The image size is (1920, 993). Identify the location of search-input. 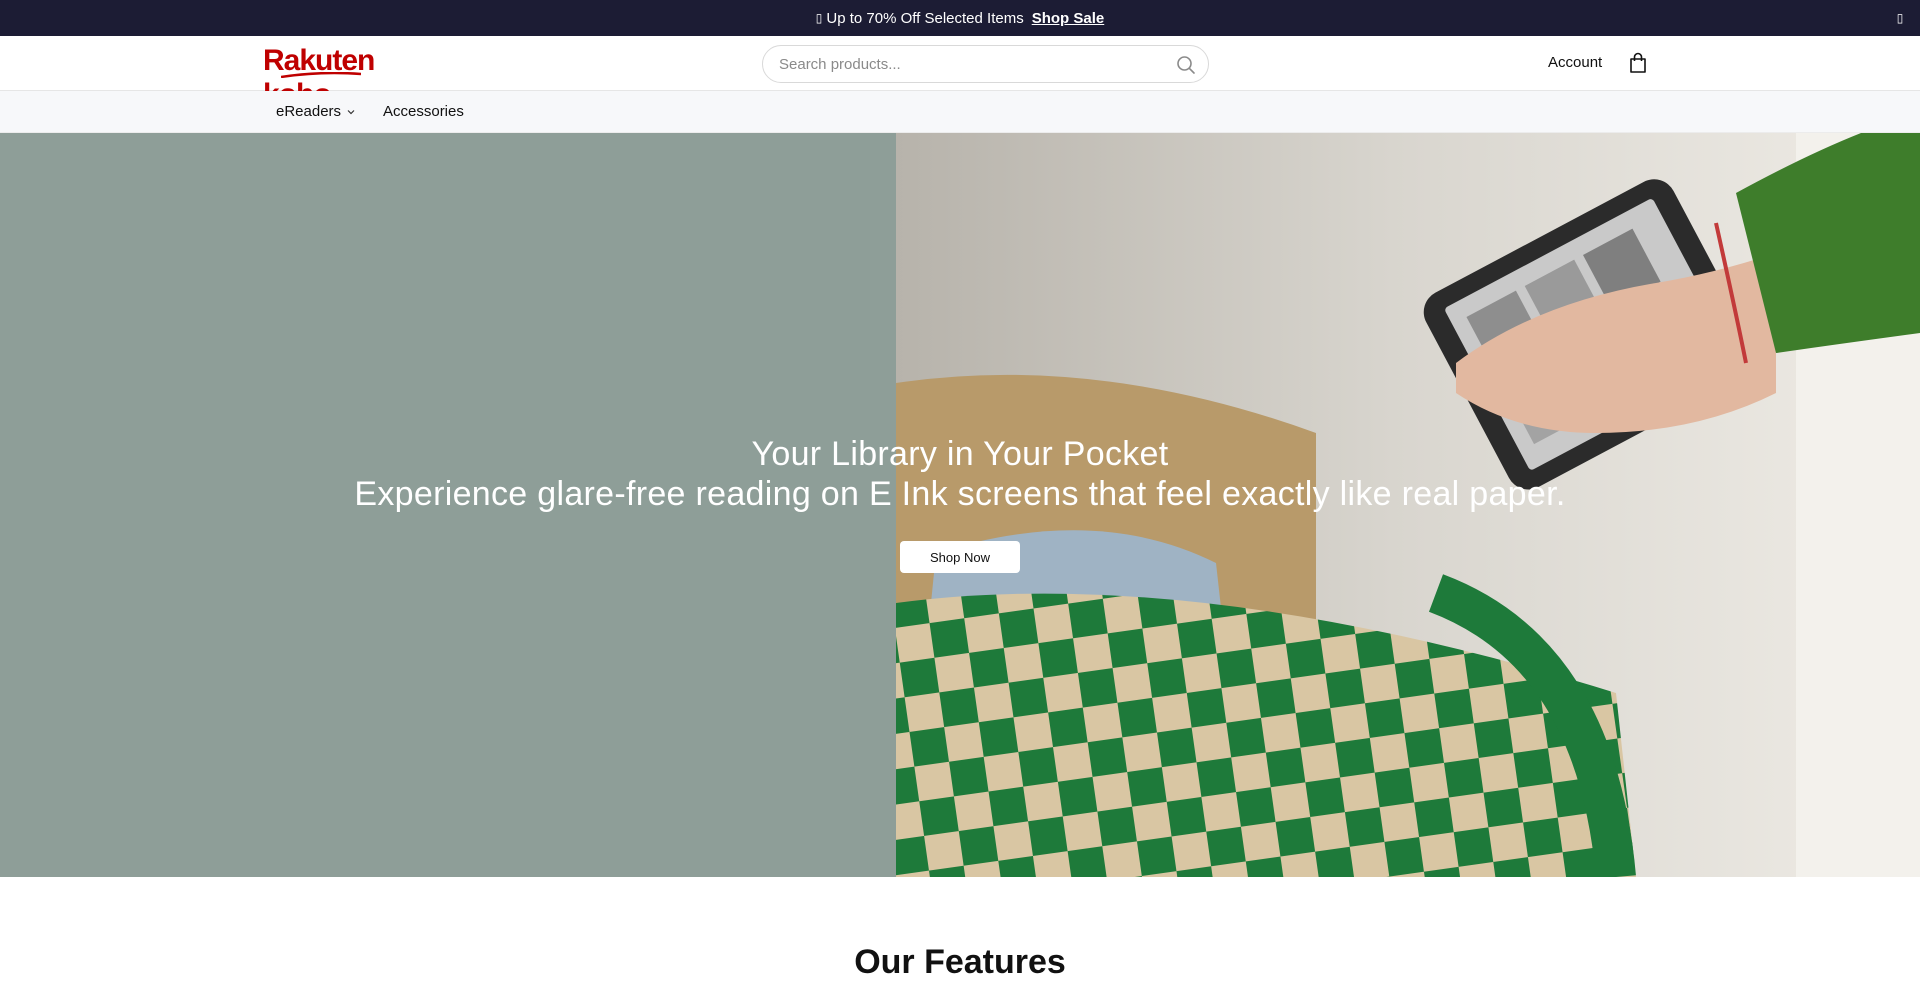
(969, 64).